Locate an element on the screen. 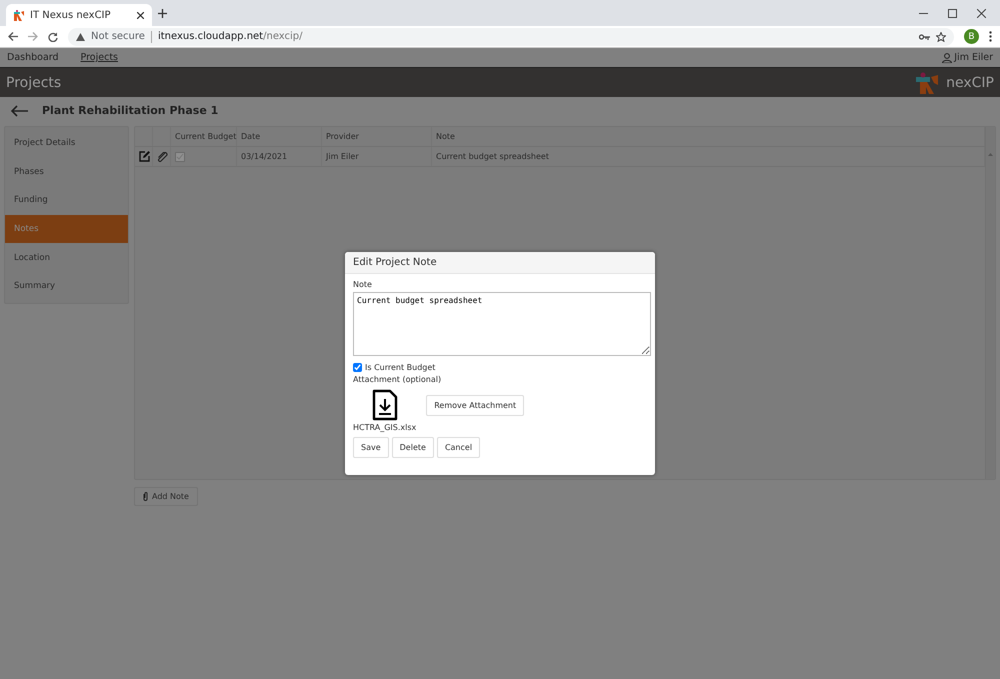 The width and height of the screenshot is (1000, 679). field-label: Attachment (optional) is located at coordinates (397, 379).